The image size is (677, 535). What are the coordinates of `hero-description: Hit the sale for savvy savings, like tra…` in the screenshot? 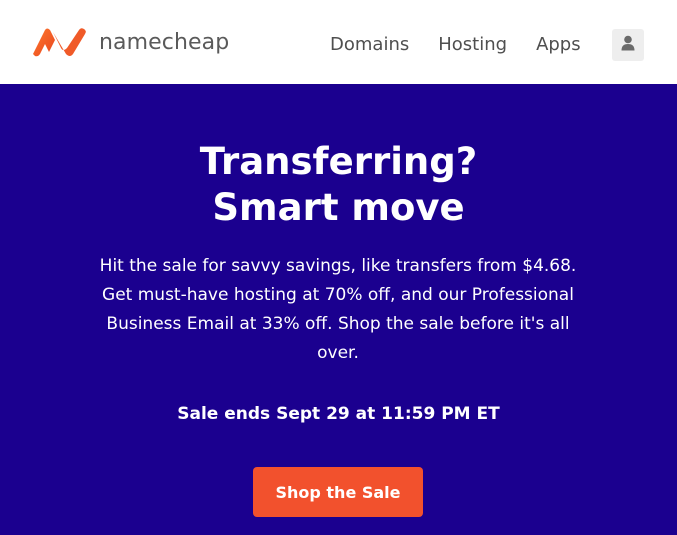 It's located at (338, 309).